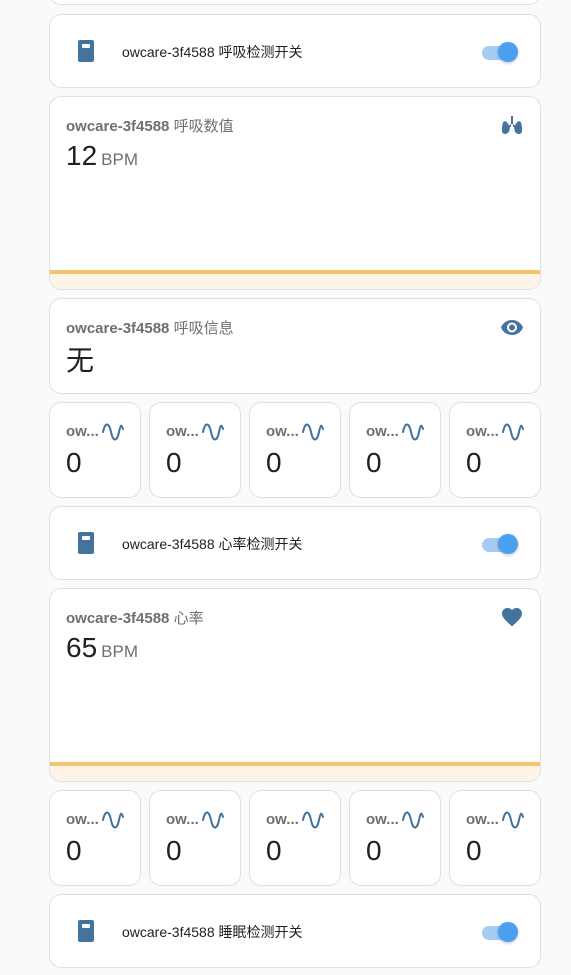 The height and width of the screenshot is (975, 571). I want to click on partial-card-top, so click(295, 2).